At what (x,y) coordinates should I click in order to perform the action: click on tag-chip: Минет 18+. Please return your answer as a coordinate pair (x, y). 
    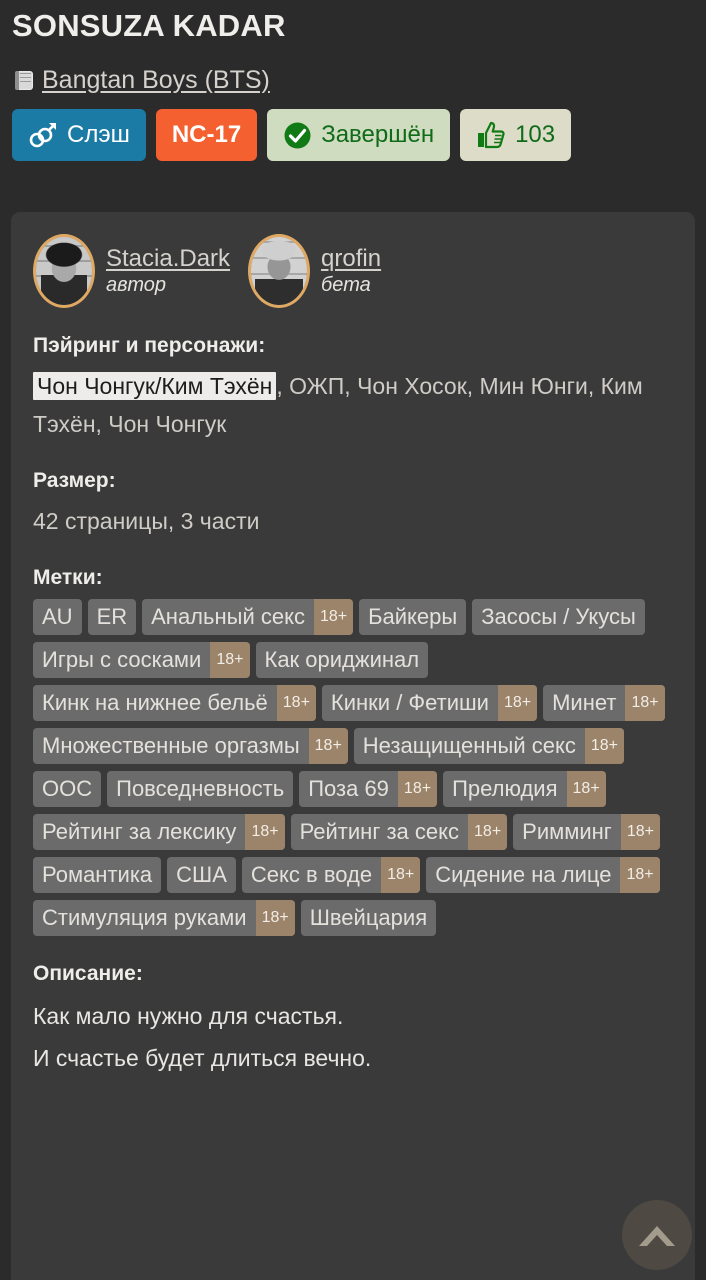
    Looking at the image, I should click on (604, 703).